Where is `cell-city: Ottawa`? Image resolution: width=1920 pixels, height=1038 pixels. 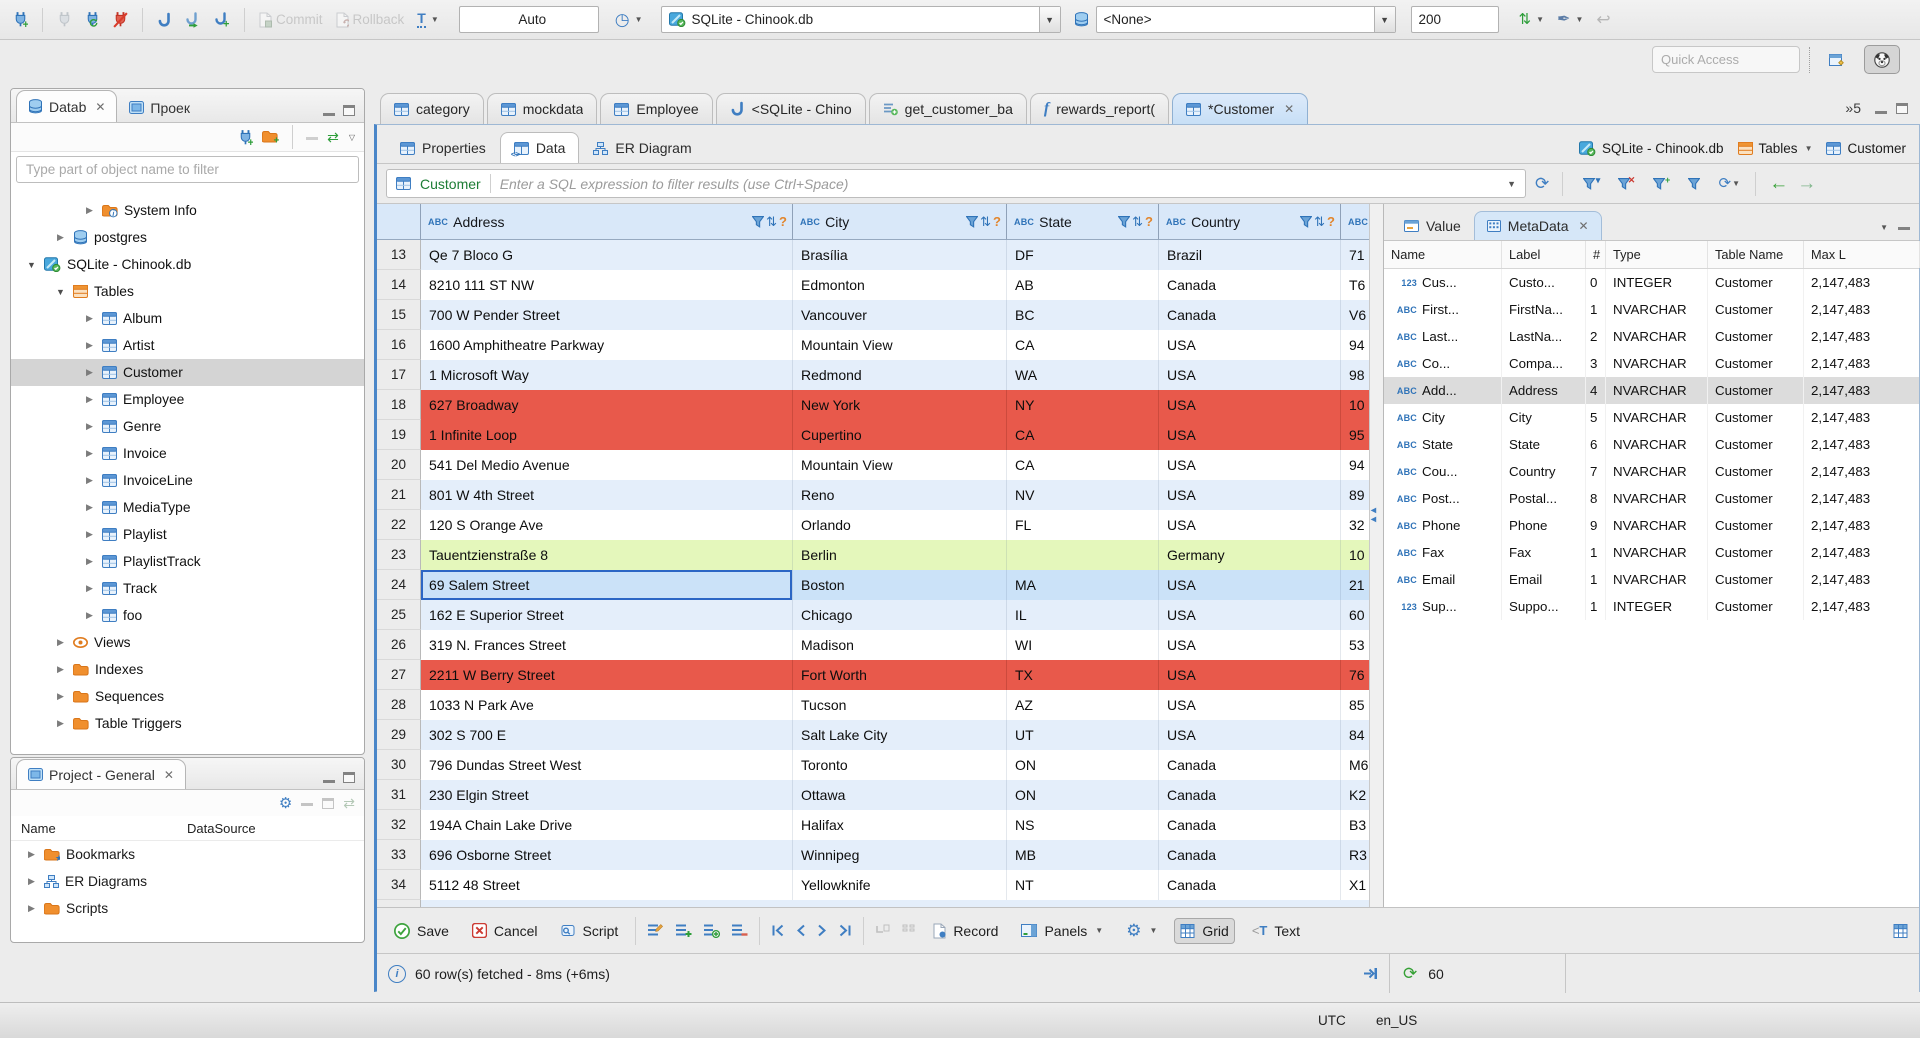
cell-city: Ottawa is located at coordinates (900, 795).